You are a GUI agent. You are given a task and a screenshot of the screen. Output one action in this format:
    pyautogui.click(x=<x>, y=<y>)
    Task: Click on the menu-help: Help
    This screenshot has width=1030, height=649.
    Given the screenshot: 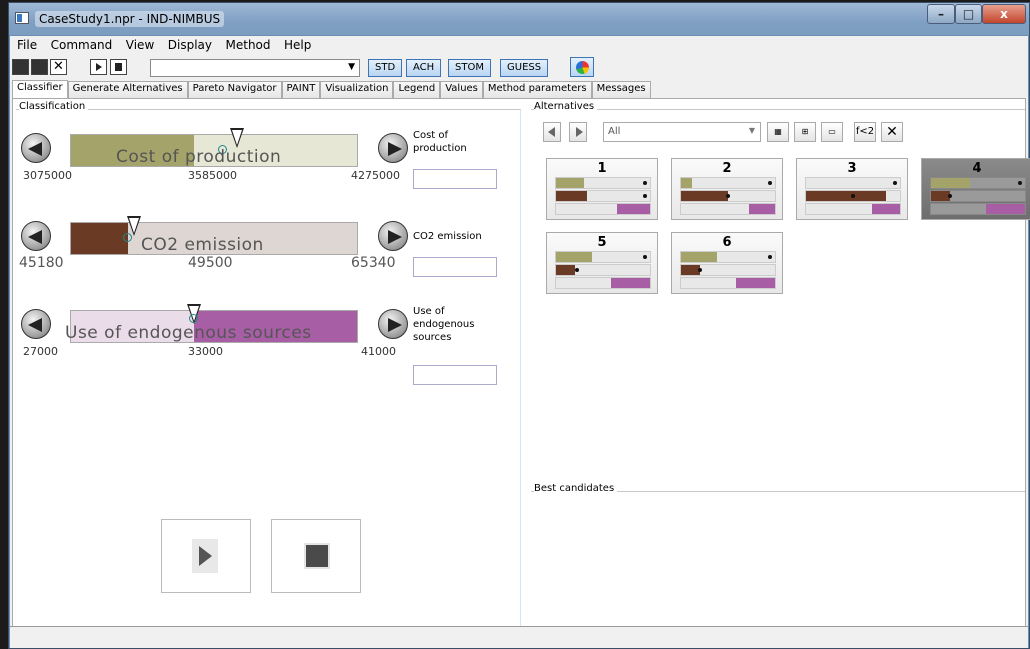 What is the action you would take?
    pyautogui.click(x=297, y=44)
    